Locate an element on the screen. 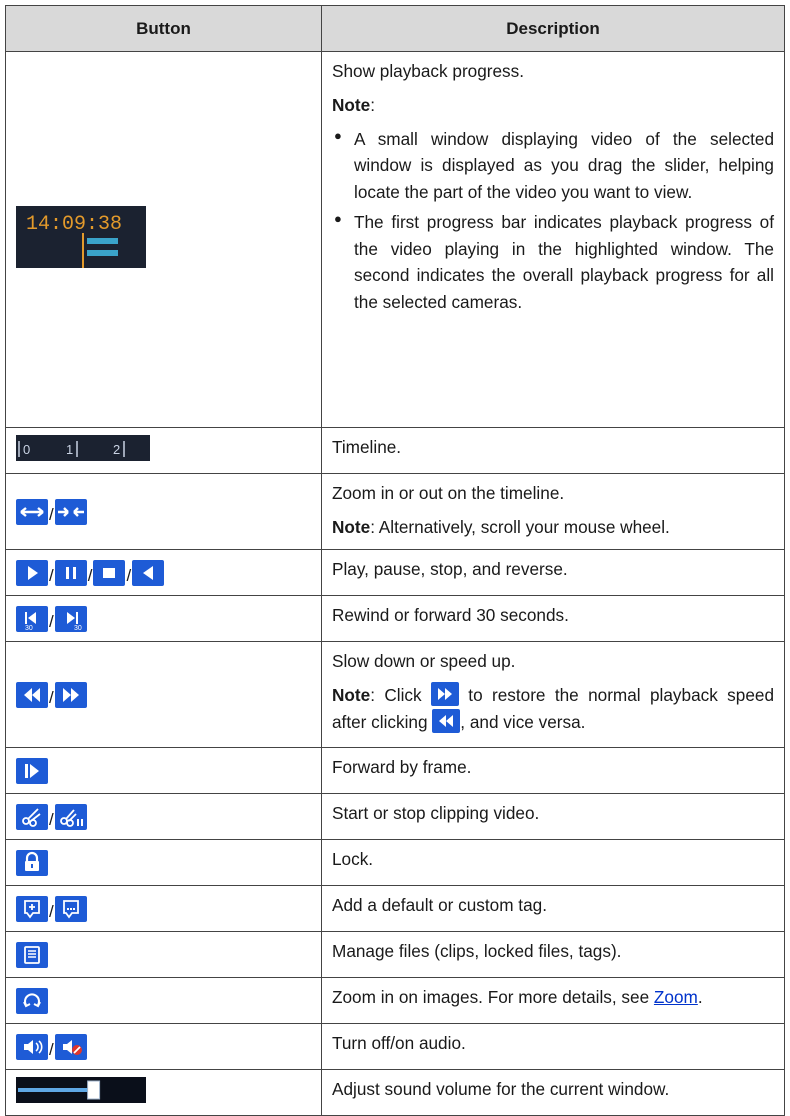  zoom-link: Zoom is located at coordinates (676, 997).